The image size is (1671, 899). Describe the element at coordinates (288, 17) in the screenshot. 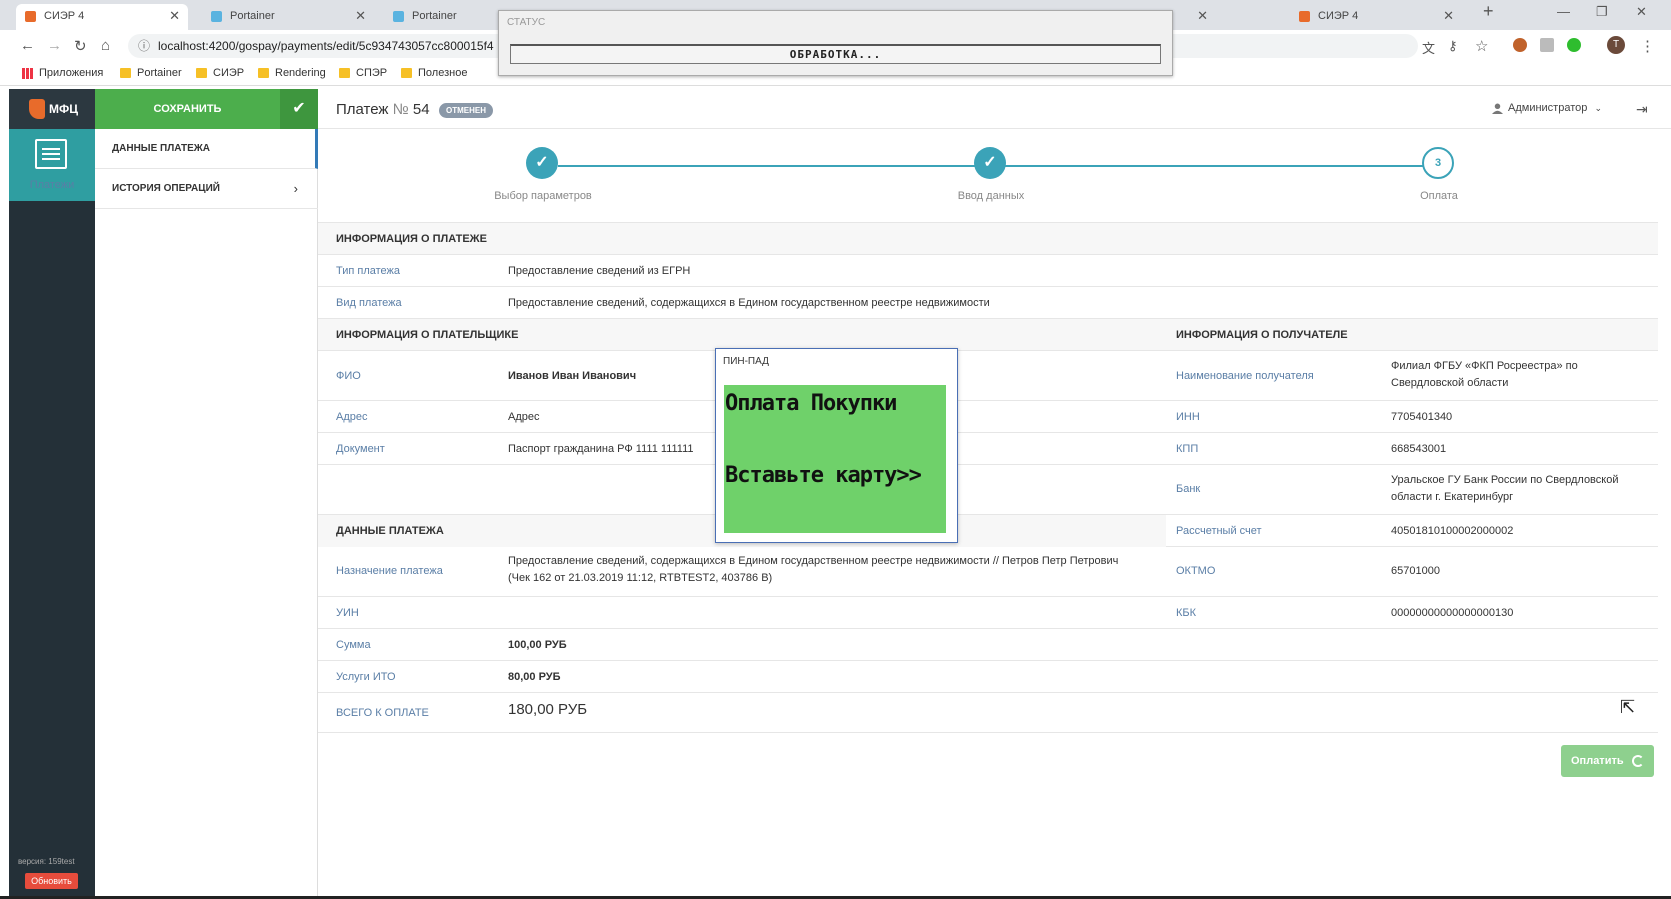

I see `browser-tab: Portainer ✕` at that location.